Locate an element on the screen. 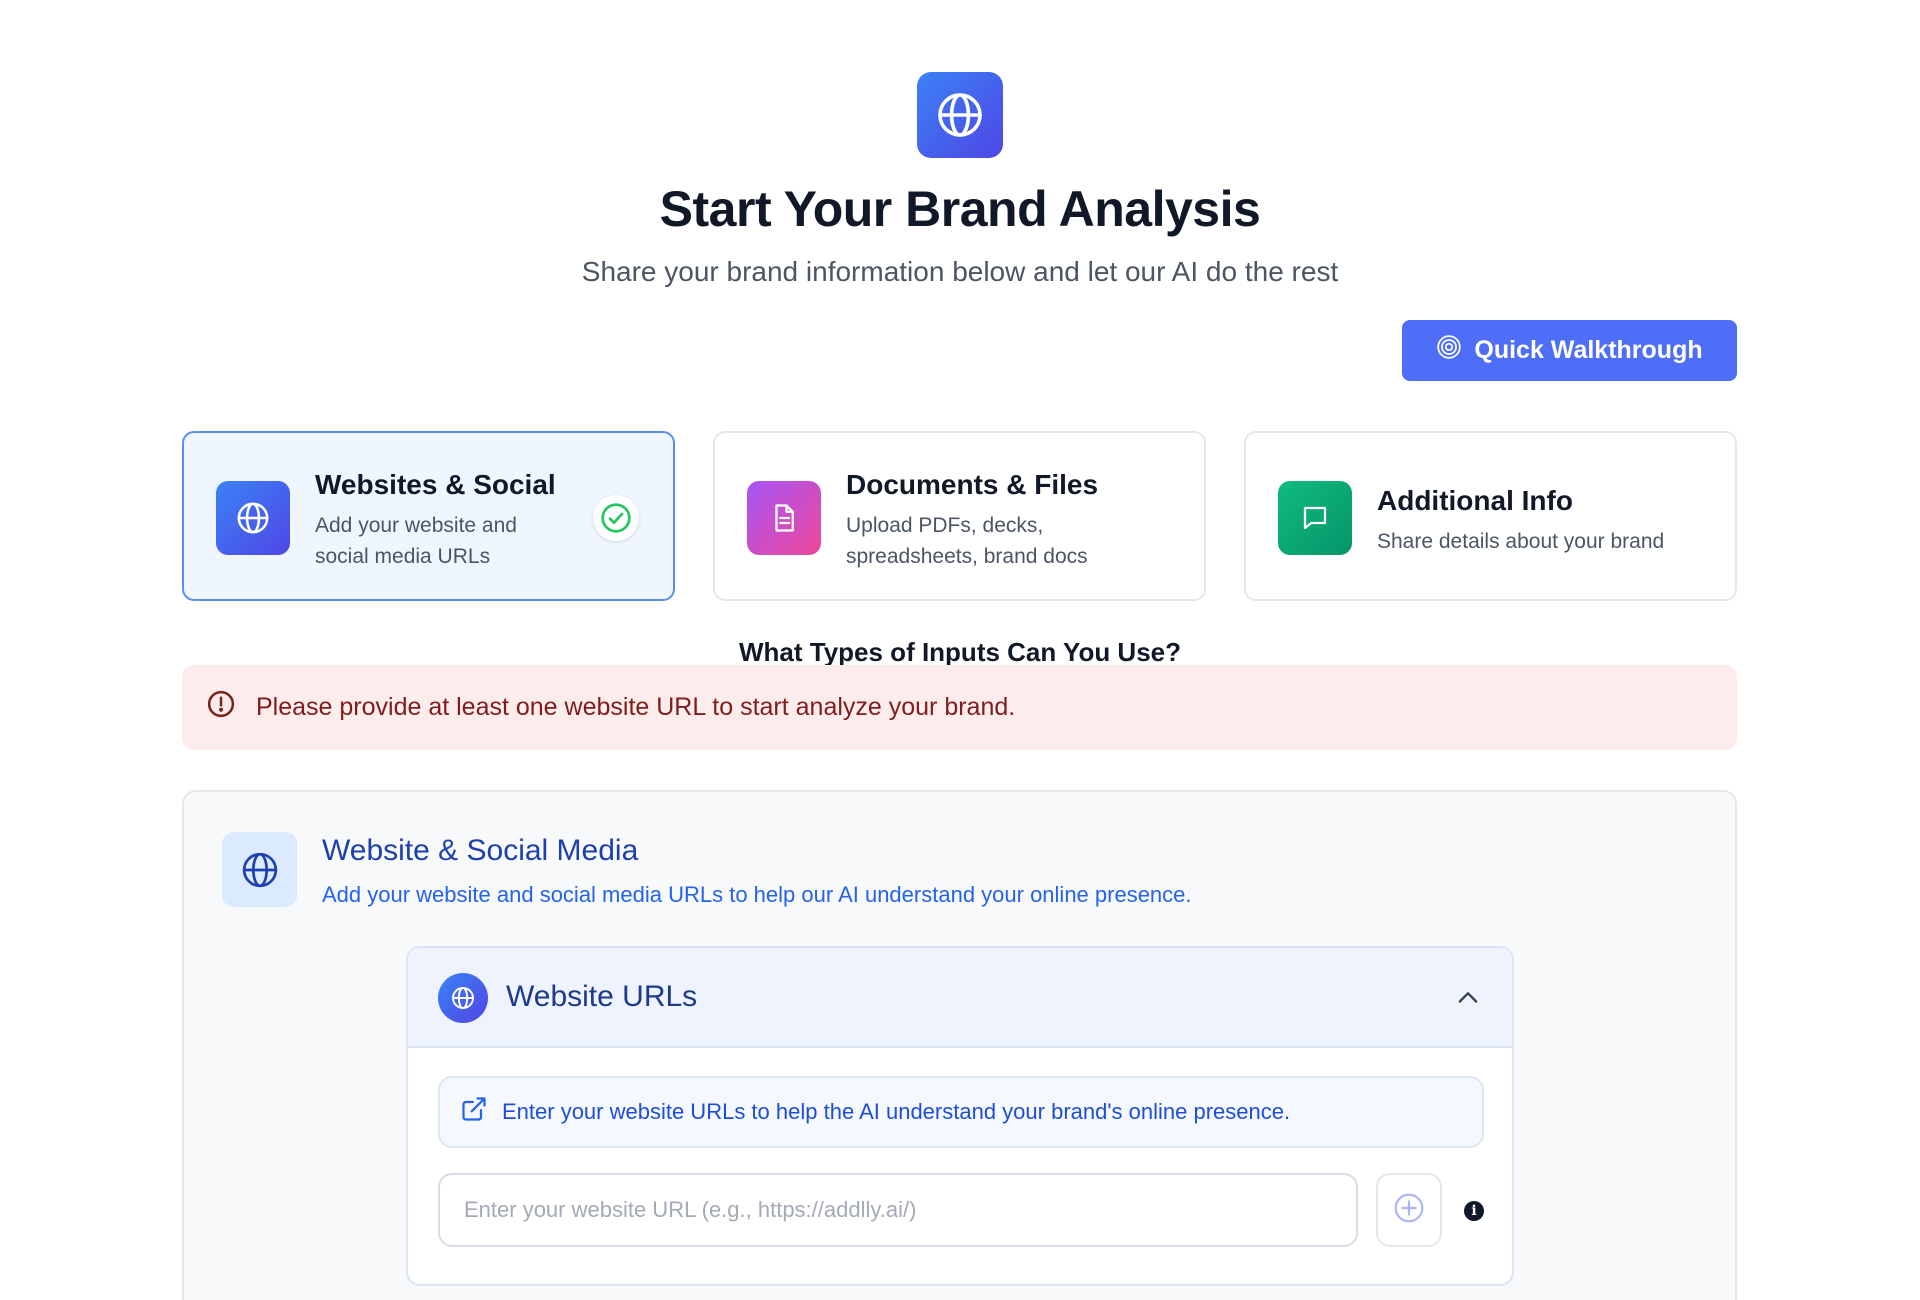 Image resolution: width=1920 pixels, height=1300 pixels. page-title: Start Your Brand Analysis is located at coordinates (960, 209).